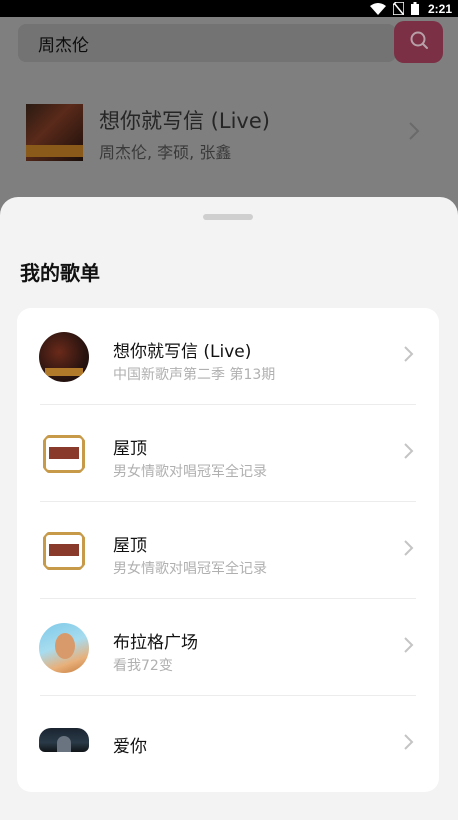 This screenshot has width=458, height=820. Describe the element at coordinates (194, 375) in the screenshot. I see `playlist-item-subtitle: 中国新歌声第二季 第13期` at that location.